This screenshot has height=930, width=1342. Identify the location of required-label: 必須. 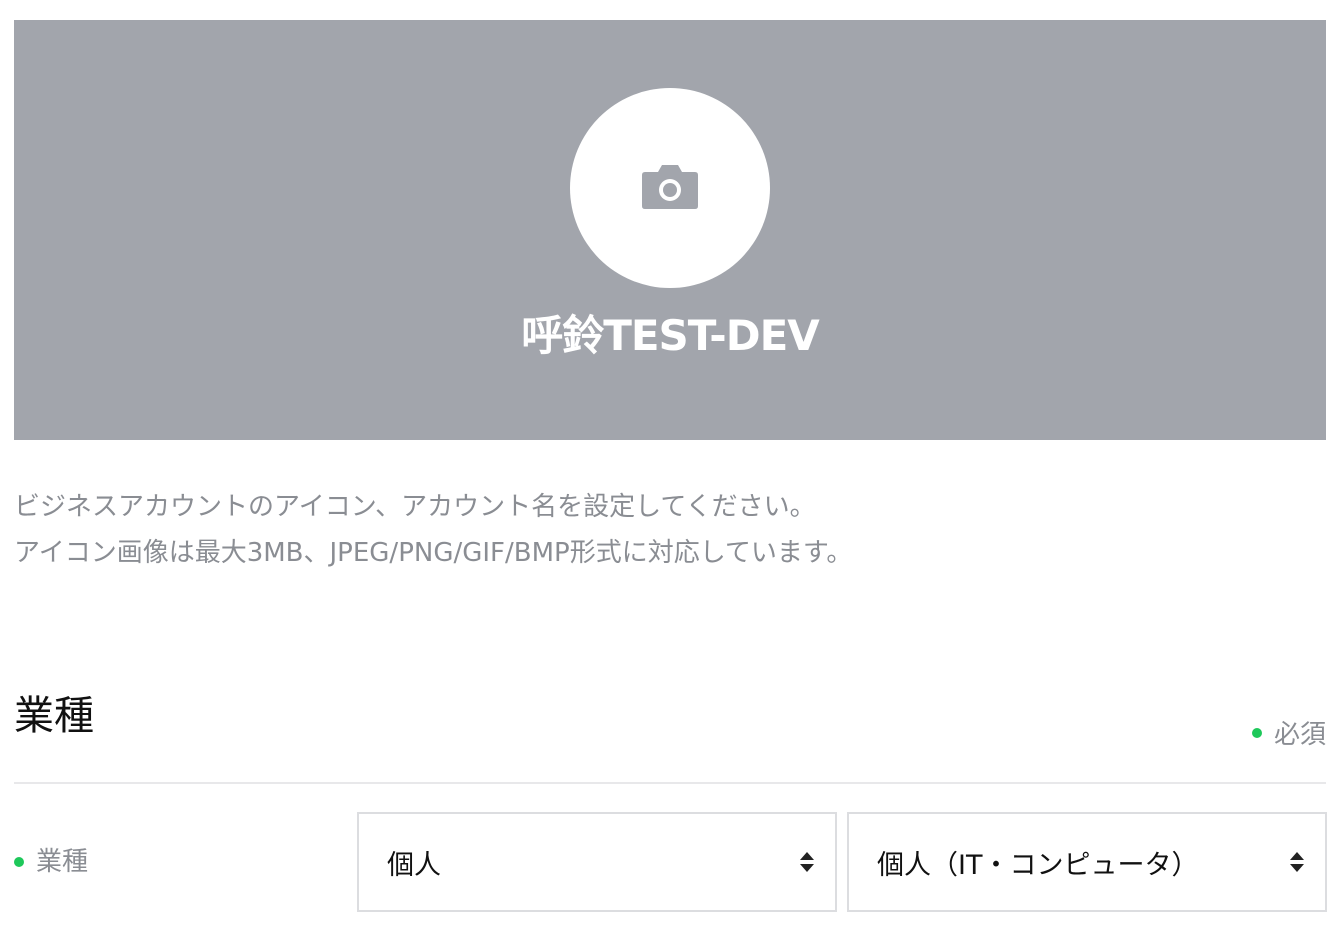
(1299, 735).